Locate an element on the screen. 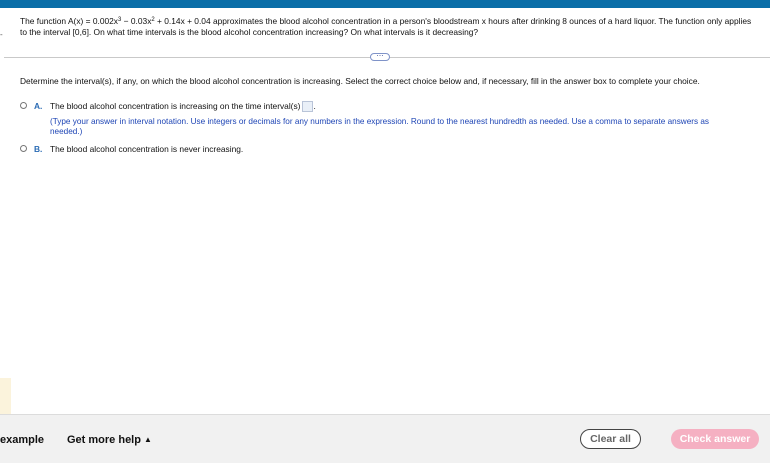 This screenshot has width=770, height=463. get-more-help-button: Get more help ▲ is located at coordinates (109, 440).